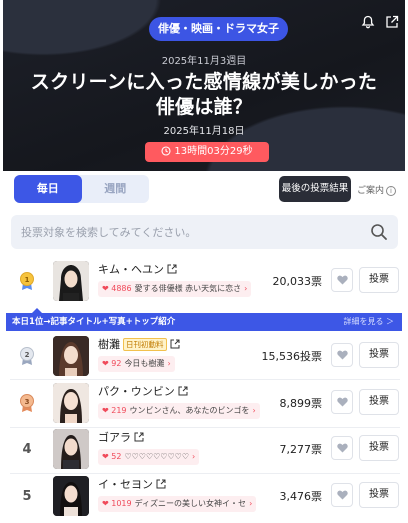 The width and height of the screenshot is (408, 523). I want to click on top-comment: ❤ 4886 愛する俳優様 赤い天気に恋さ ›, so click(175, 289).